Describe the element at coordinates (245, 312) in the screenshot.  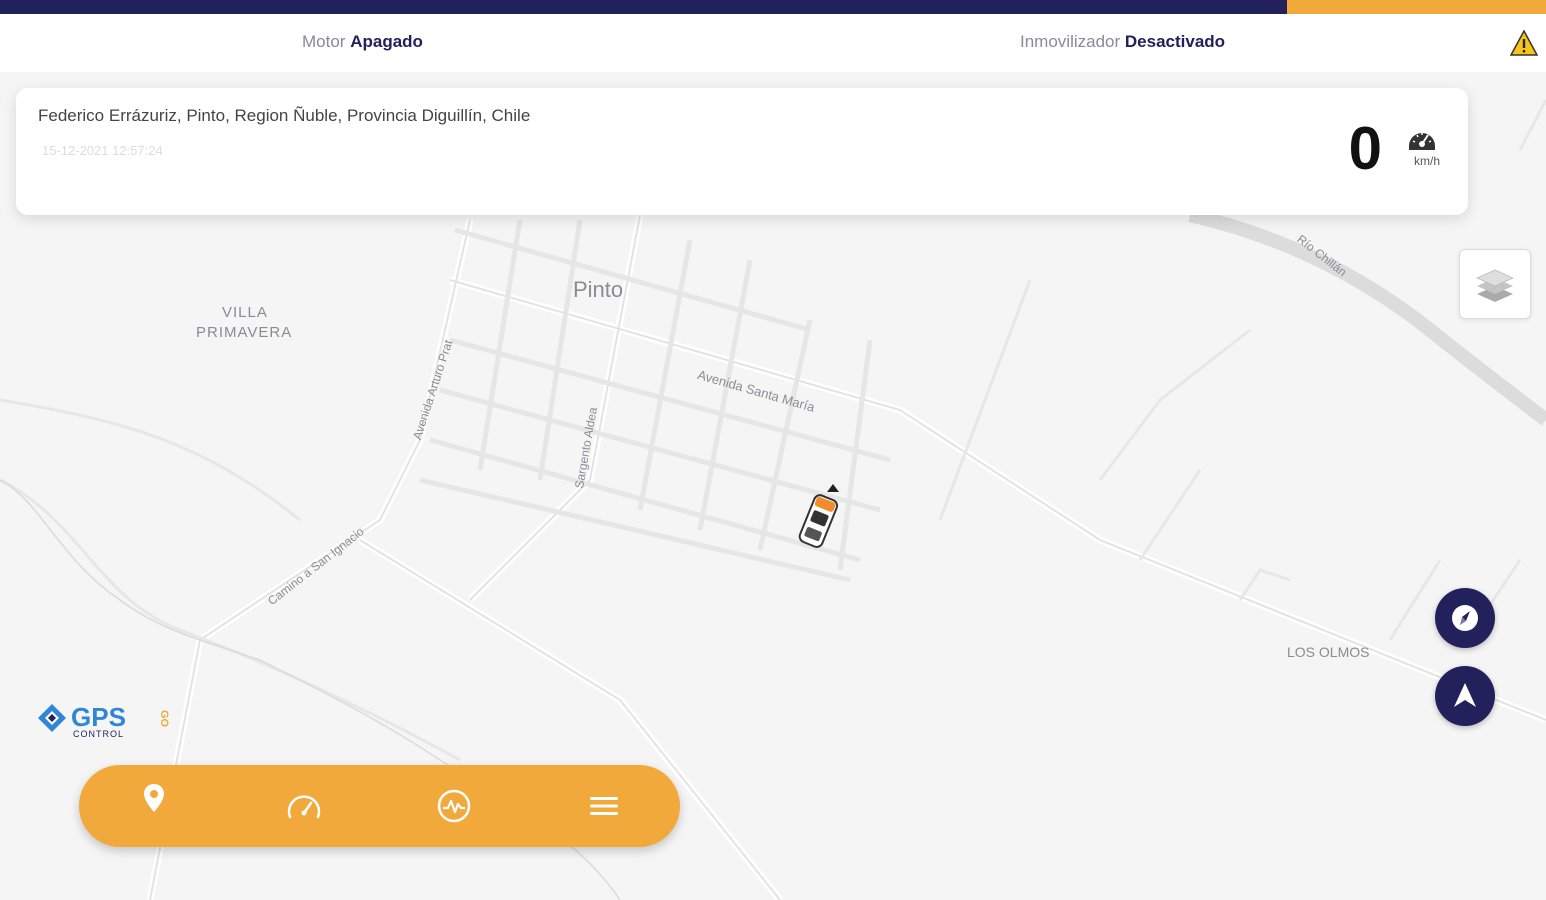
I see `map-label-villa-1: VILLA` at that location.